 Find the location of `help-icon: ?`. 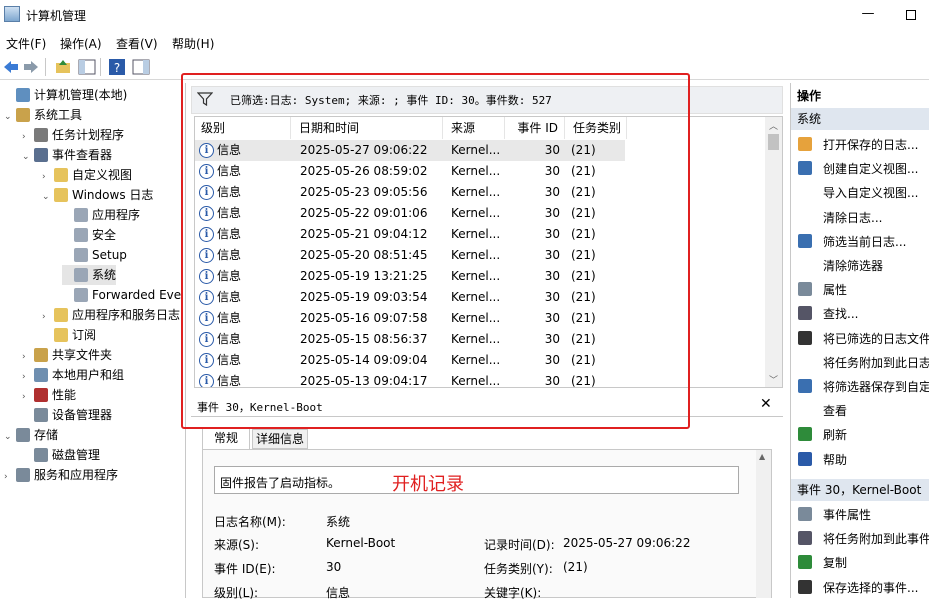

help-icon: ? is located at coordinates (117, 67).